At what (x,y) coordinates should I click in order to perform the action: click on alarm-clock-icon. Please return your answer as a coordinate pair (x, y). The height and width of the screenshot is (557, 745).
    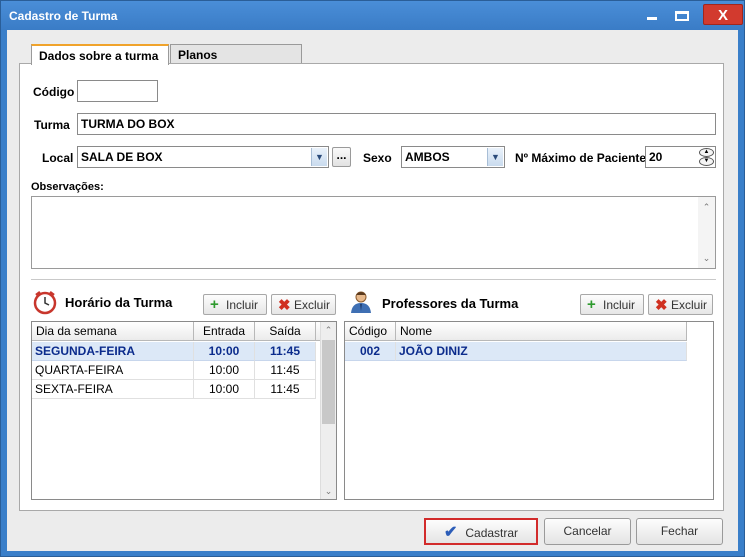
    Looking at the image, I should click on (45, 303).